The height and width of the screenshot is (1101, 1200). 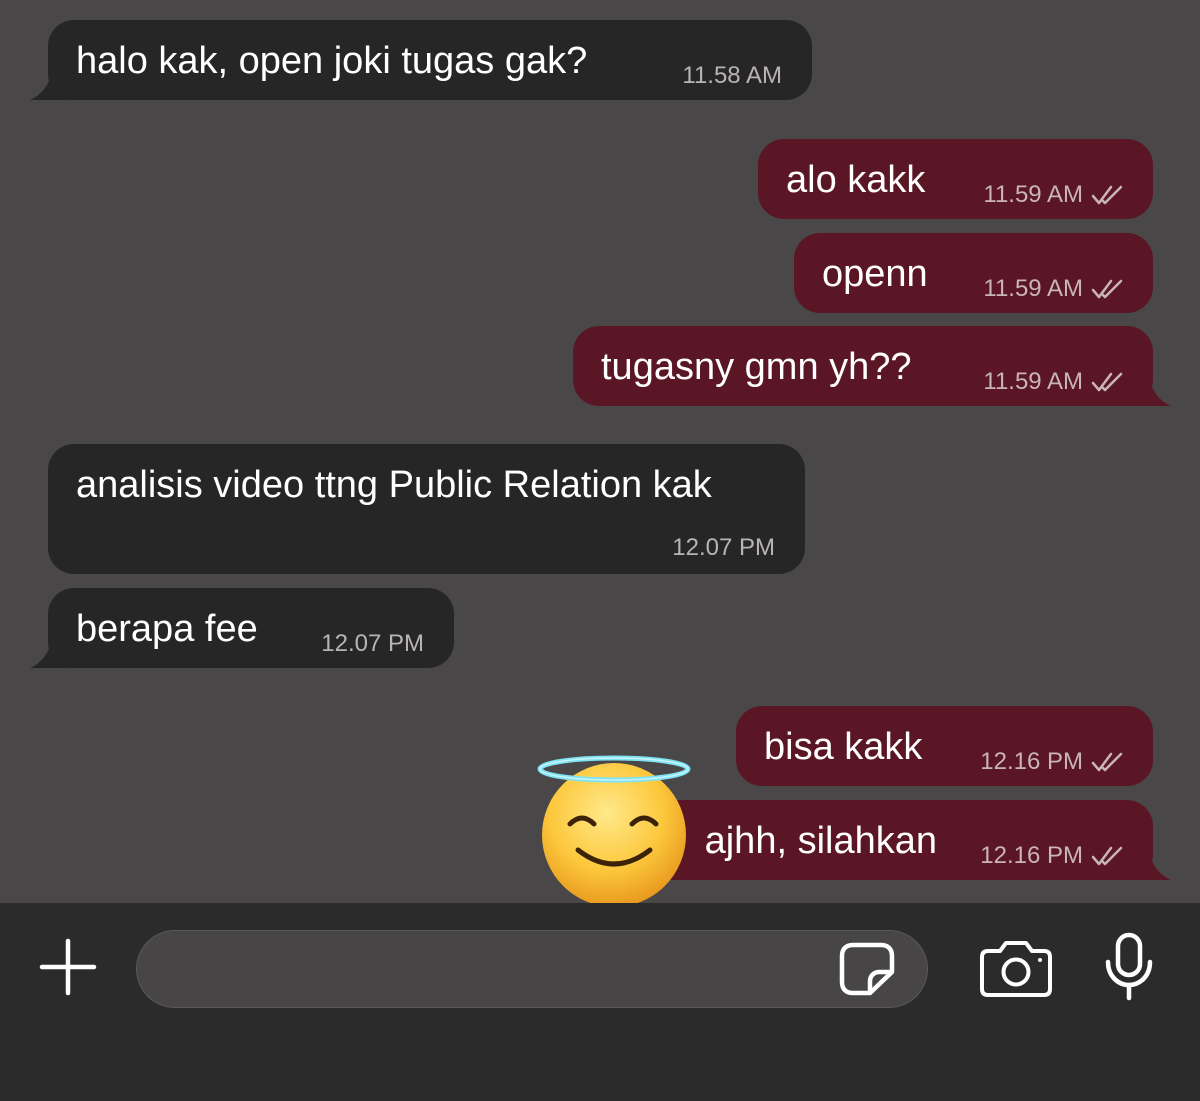 What do you see at coordinates (843, 747) in the screenshot?
I see `message-text: bisa kakk` at bounding box center [843, 747].